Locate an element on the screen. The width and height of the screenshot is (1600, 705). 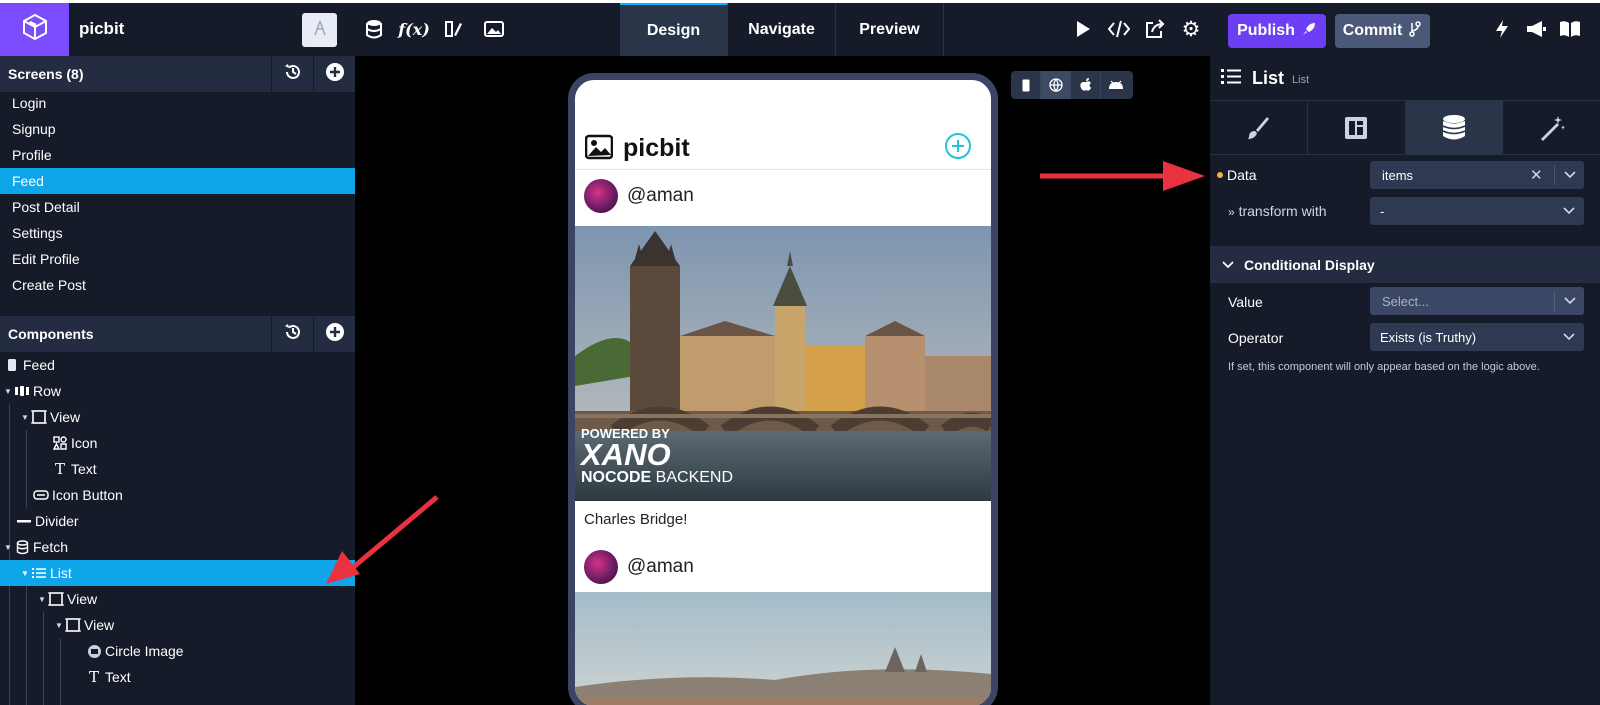
bolt-icon is located at coordinates (1502, 29).